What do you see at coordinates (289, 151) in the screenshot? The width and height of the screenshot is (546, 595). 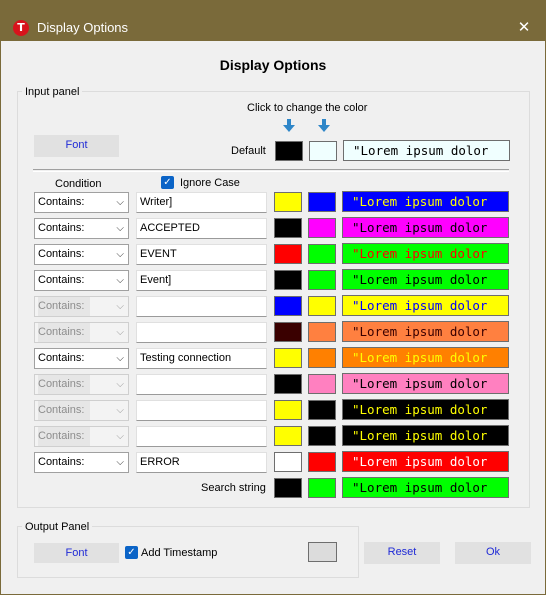 I see `default-foreground-swatch` at bounding box center [289, 151].